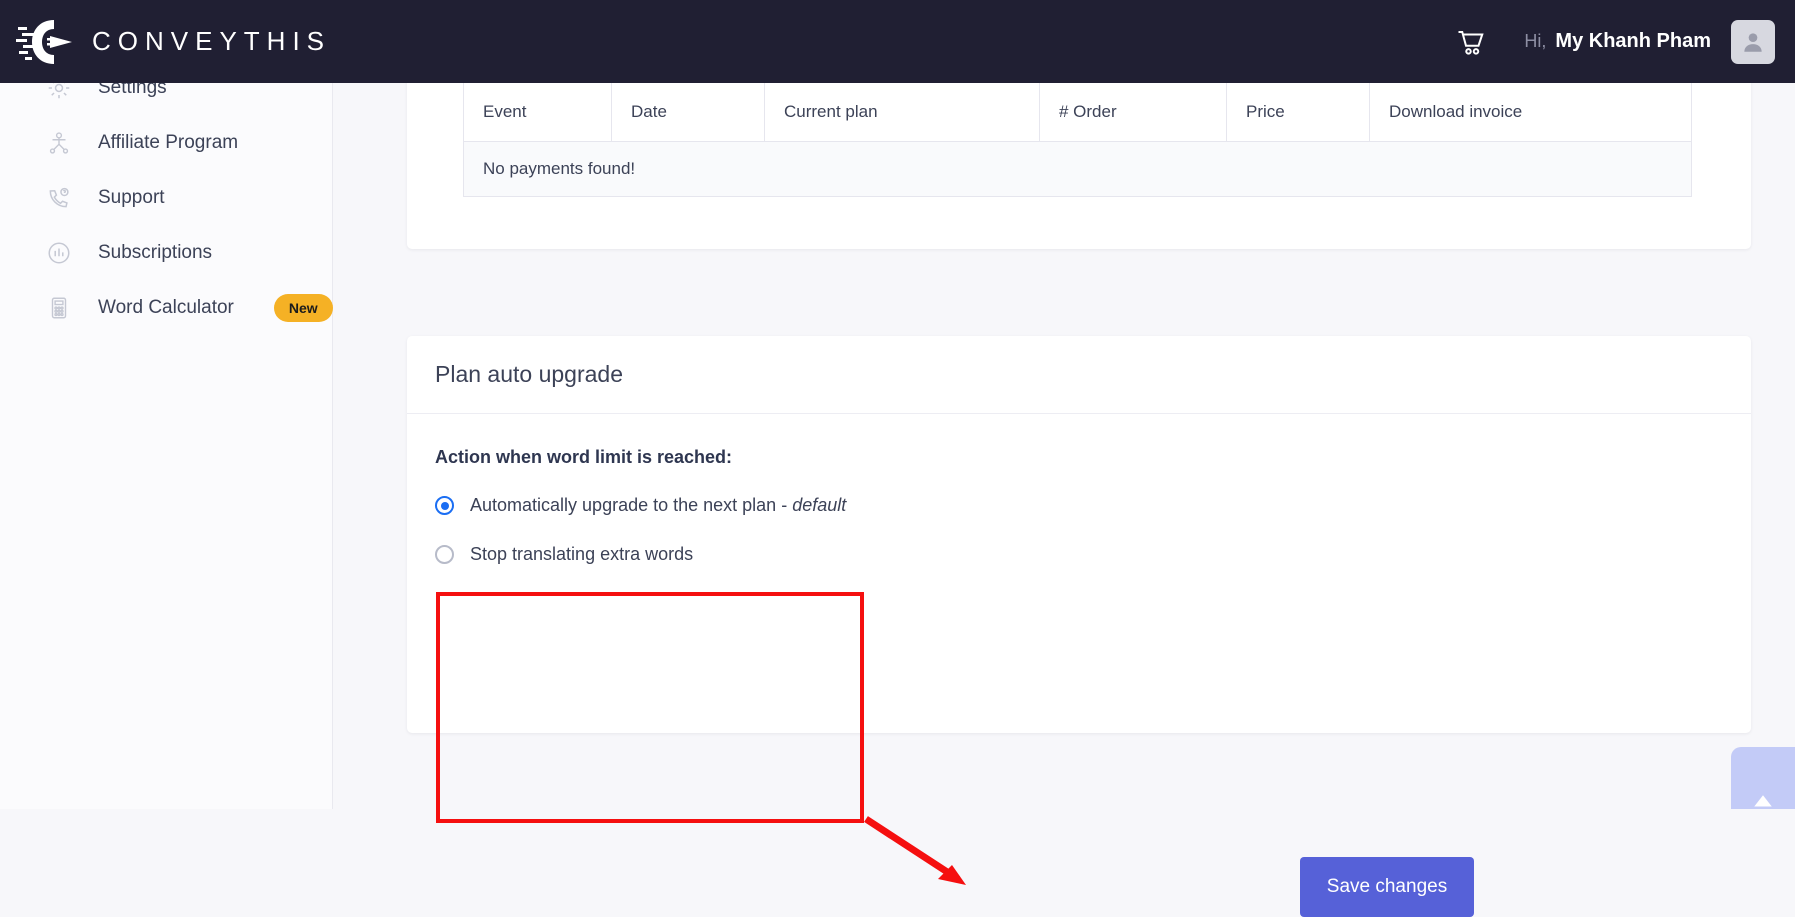 The image size is (1795, 917). Describe the element at coordinates (211, 41) in the screenshot. I see `brand-name: CONVEYTHIS` at that location.